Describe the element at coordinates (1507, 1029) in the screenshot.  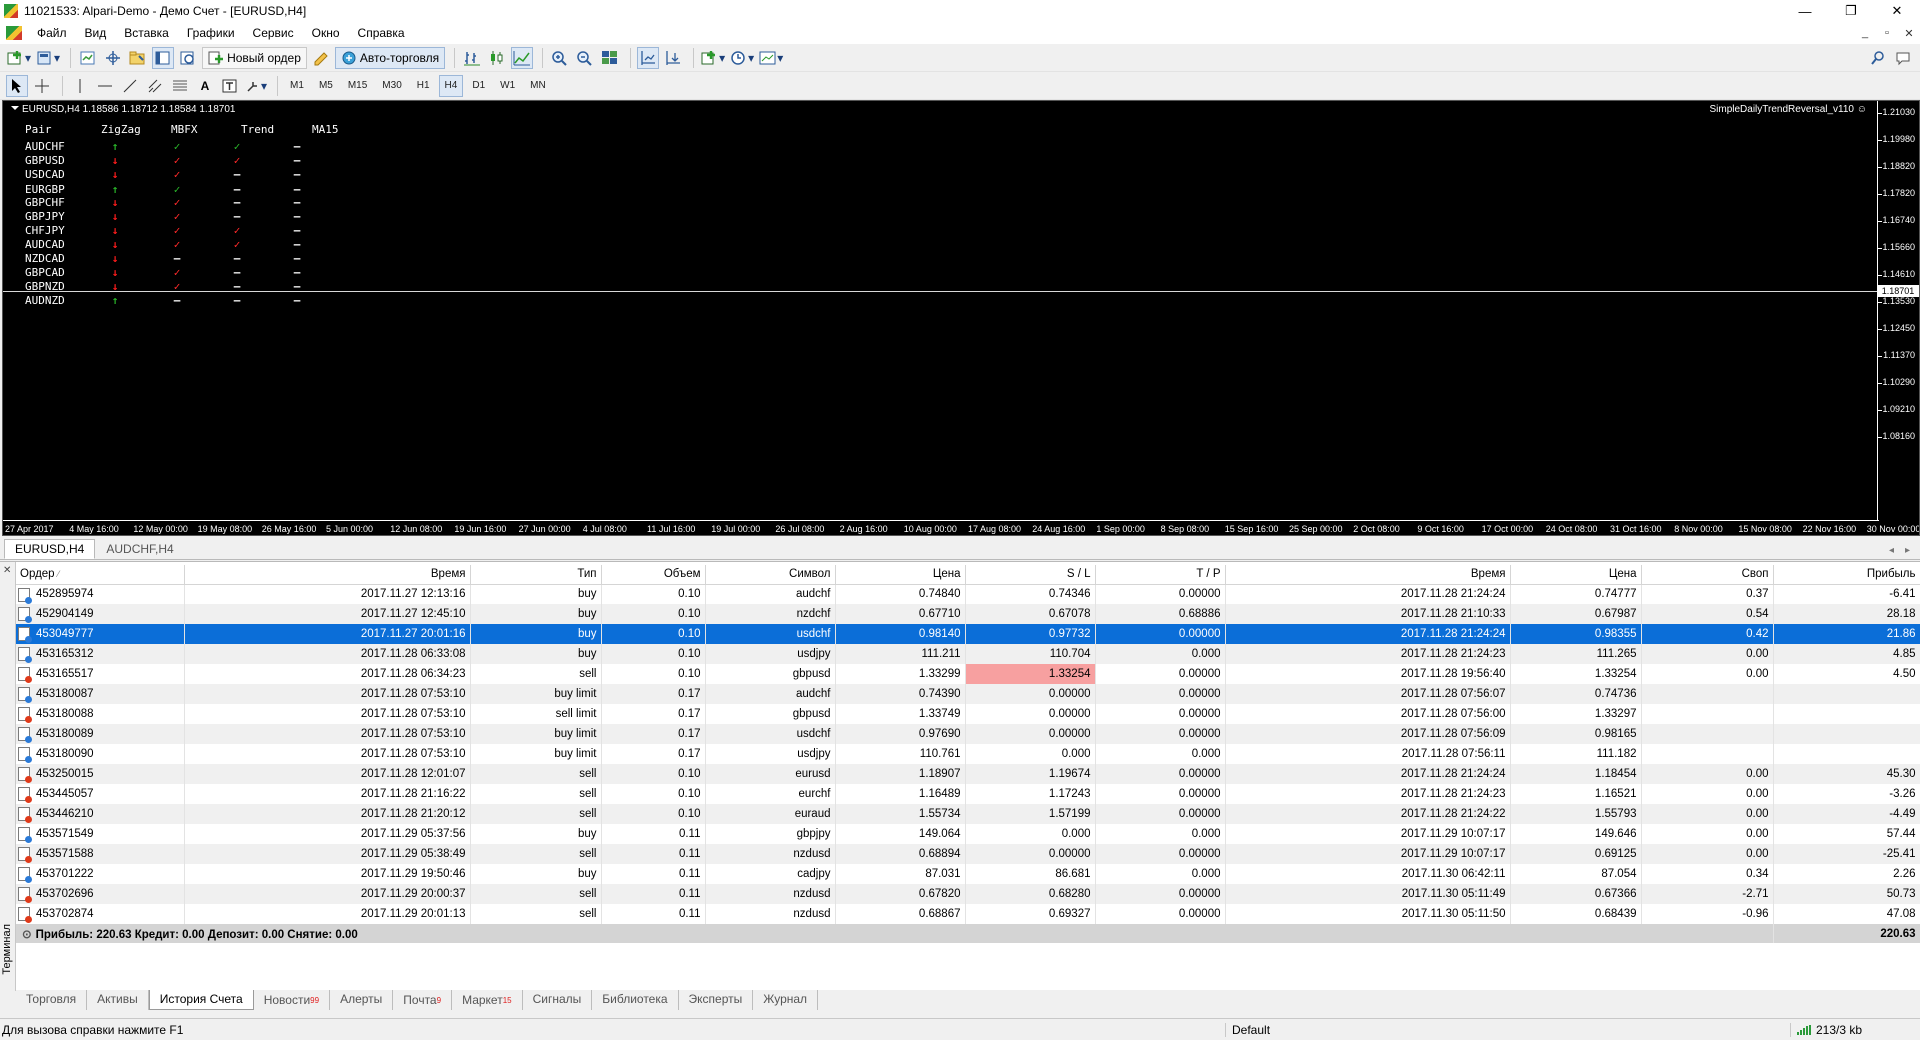
I see `status-profile: Default` at that location.